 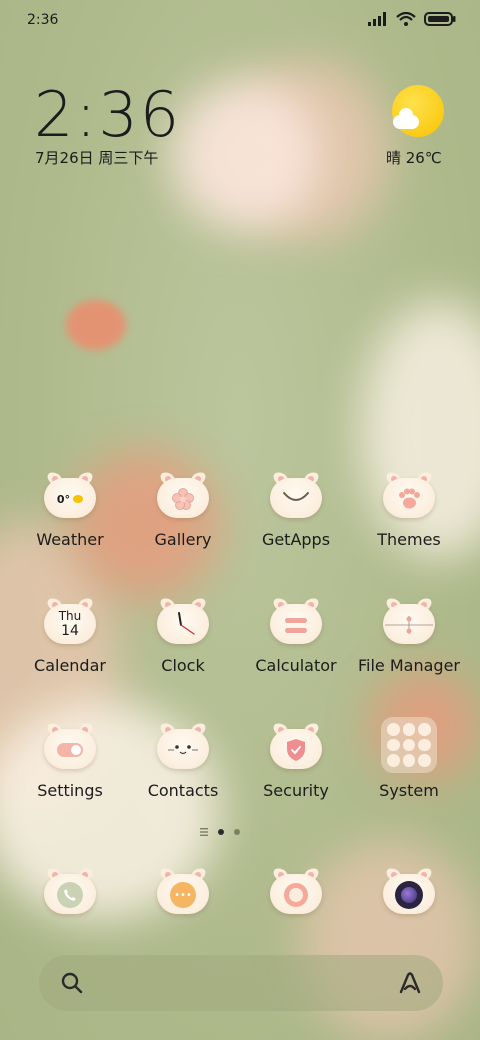 I want to click on phone-icon, so click(x=70, y=890).